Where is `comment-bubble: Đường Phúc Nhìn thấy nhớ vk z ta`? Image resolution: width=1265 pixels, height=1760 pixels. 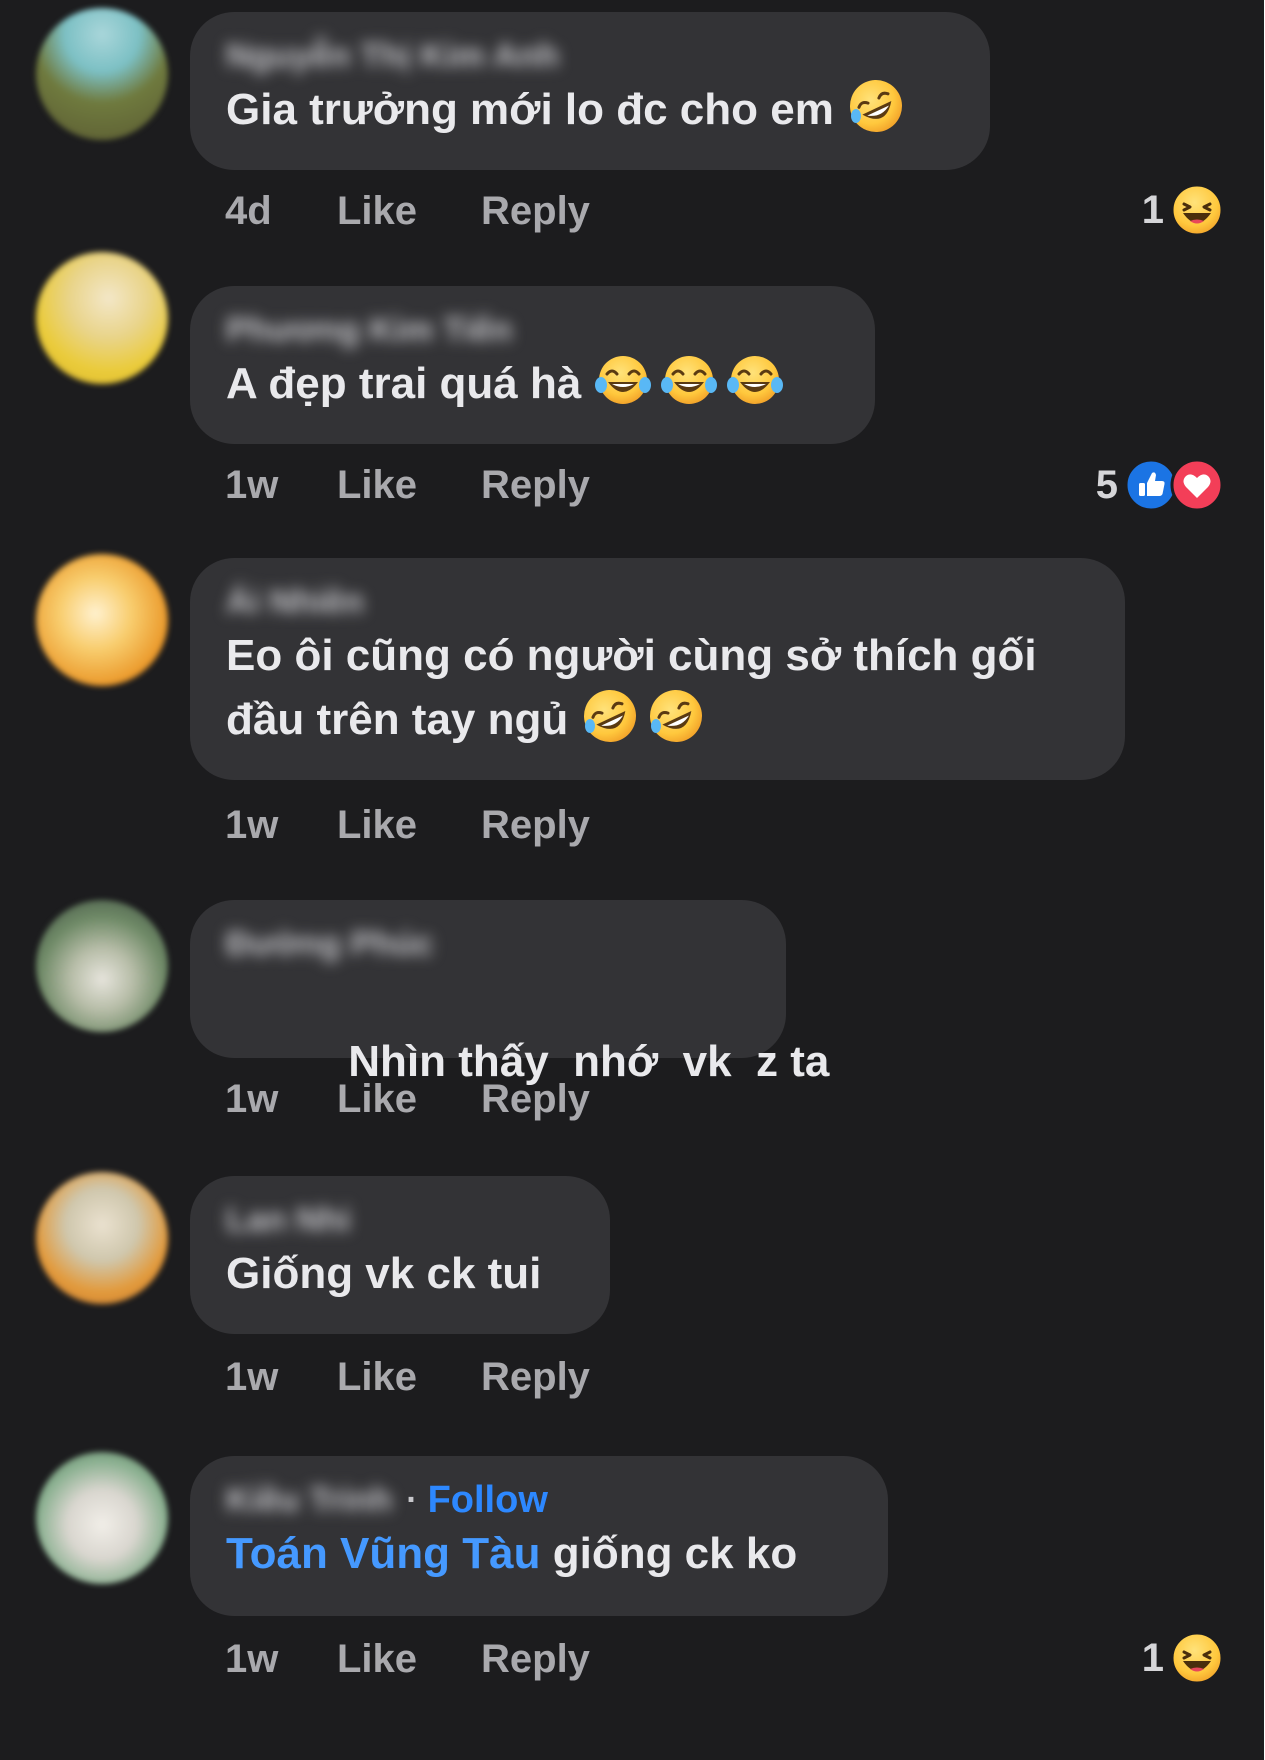 comment-bubble: Đường Phúc Nhìn thấy nhớ vk z ta is located at coordinates (509, 993).